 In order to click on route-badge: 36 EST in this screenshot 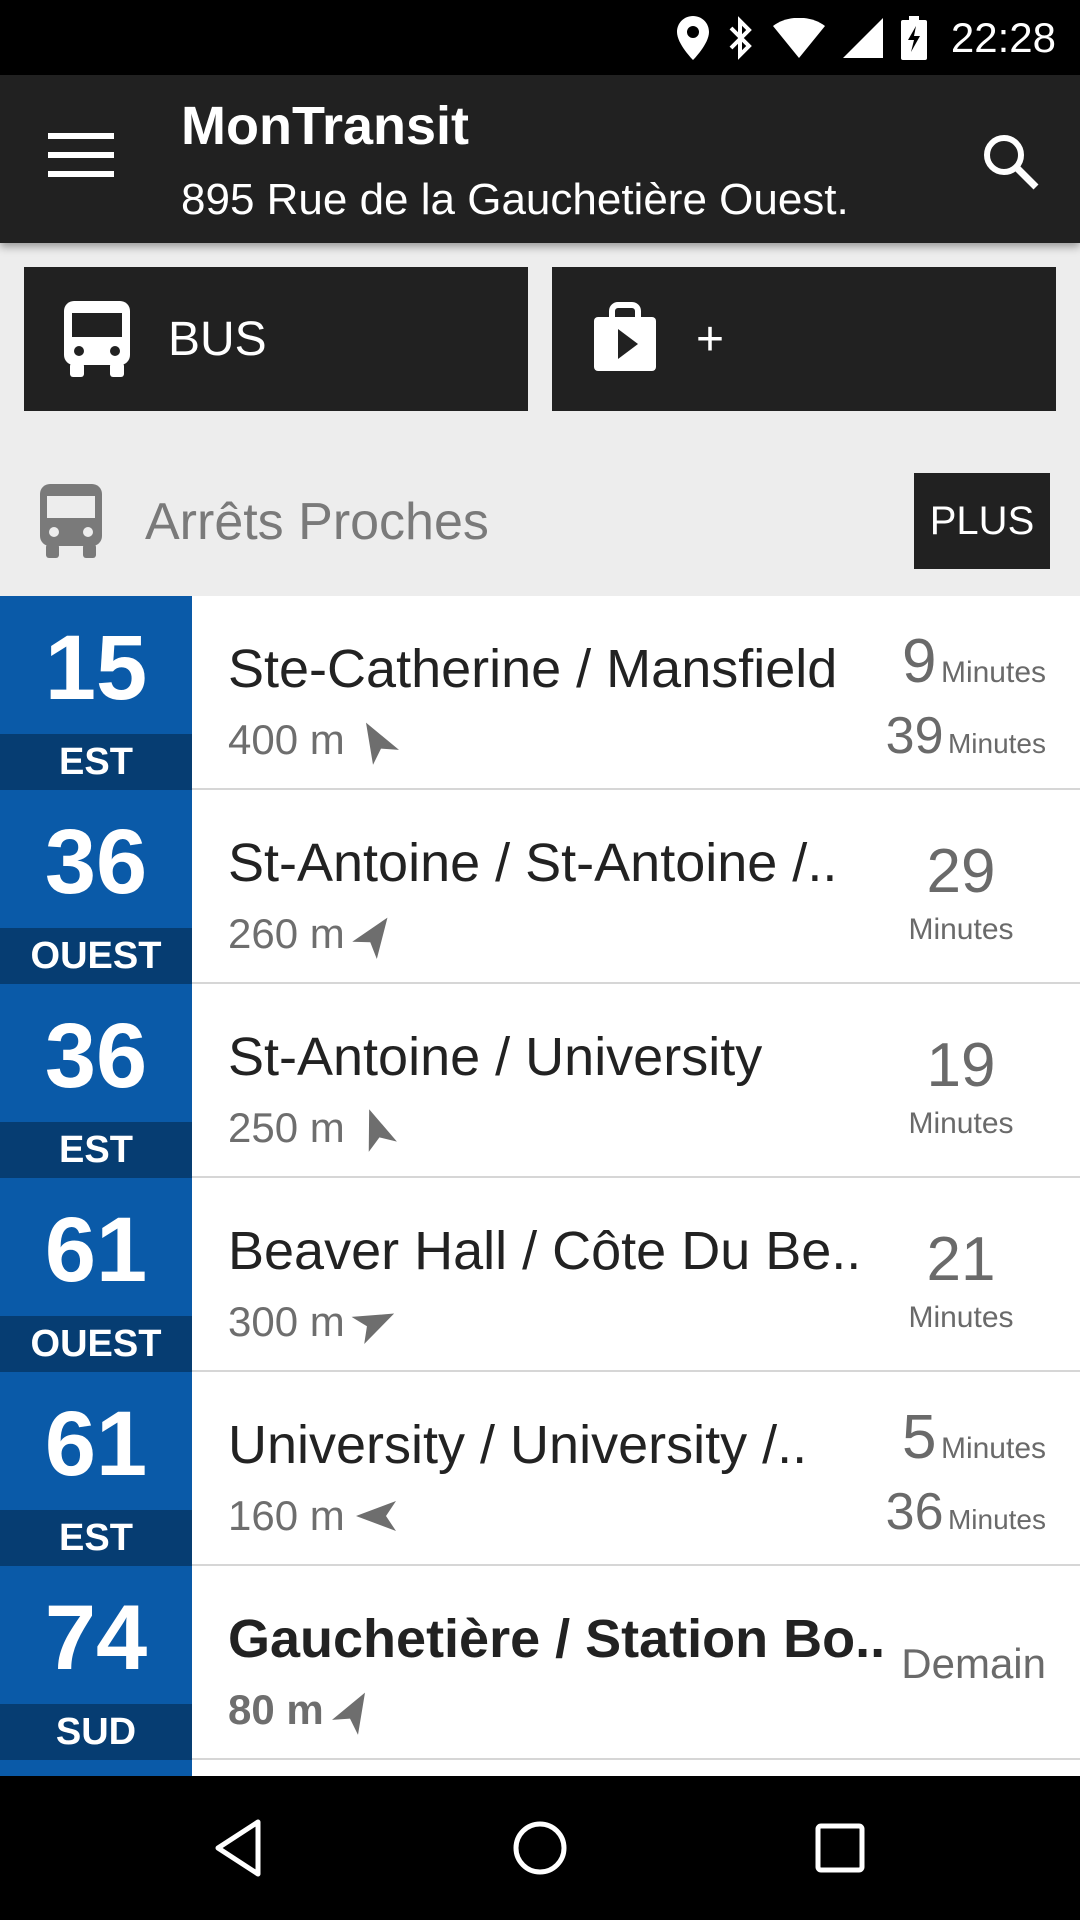, I will do `click(96, 1081)`.